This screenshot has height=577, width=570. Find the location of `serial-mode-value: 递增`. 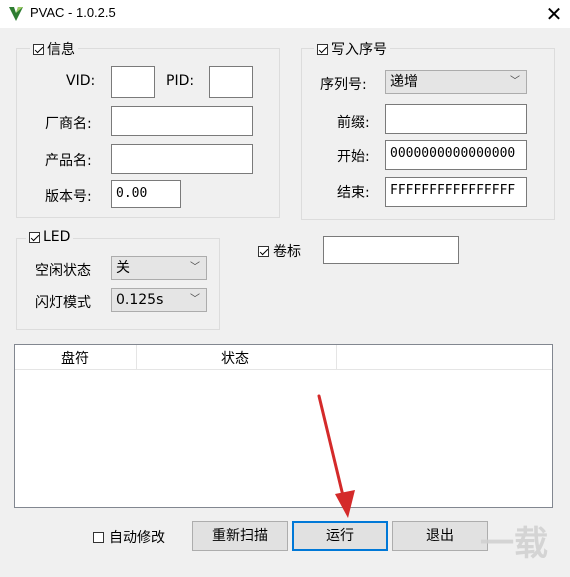

serial-mode-value: 递增 is located at coordinates (404, 82).